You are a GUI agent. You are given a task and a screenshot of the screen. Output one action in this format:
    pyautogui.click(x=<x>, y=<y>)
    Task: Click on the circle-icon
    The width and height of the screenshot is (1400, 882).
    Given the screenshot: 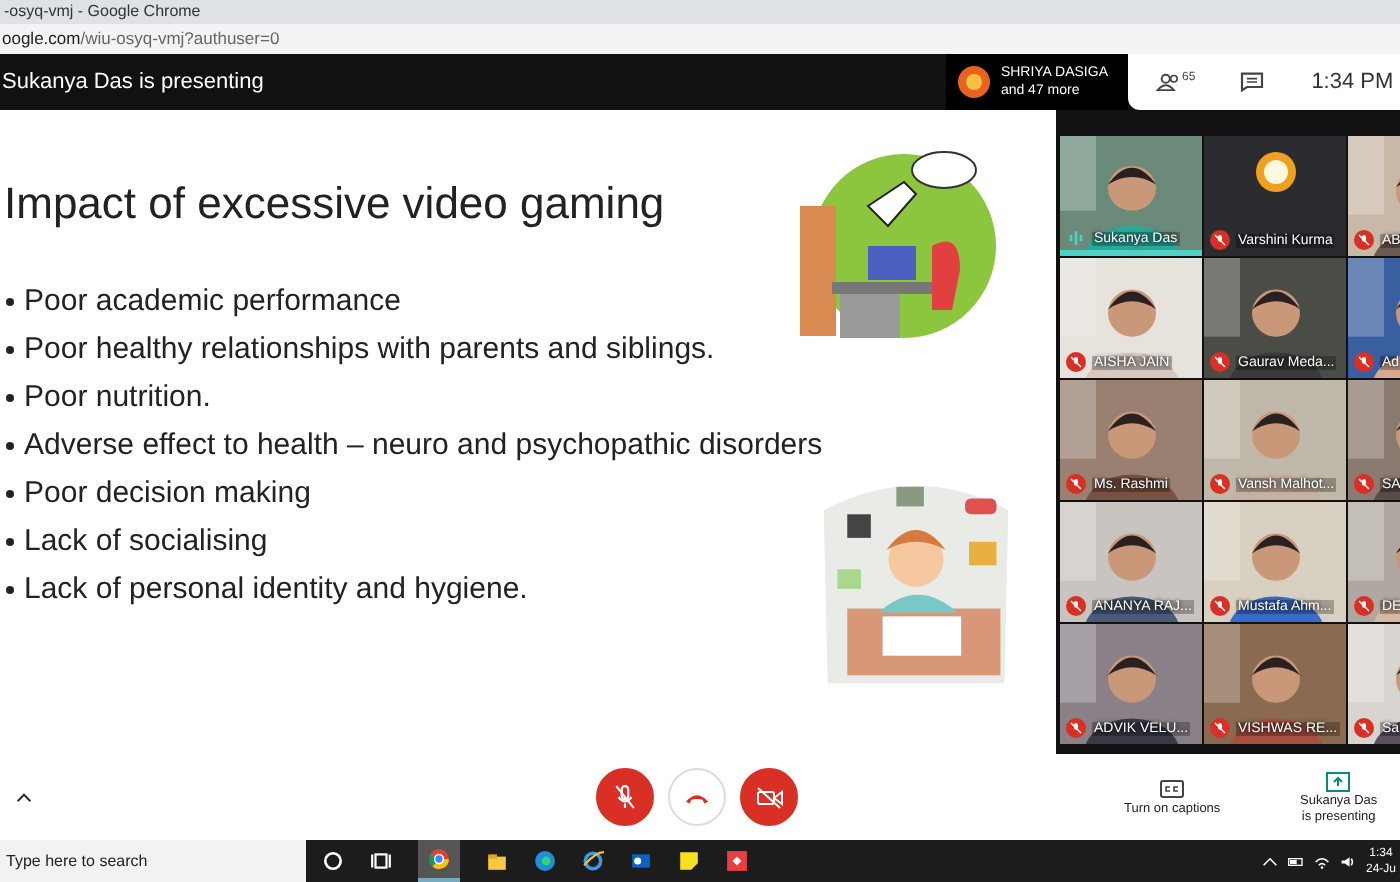 What is the action you would take?
    pyautogui.click(x=333, y=861)
    